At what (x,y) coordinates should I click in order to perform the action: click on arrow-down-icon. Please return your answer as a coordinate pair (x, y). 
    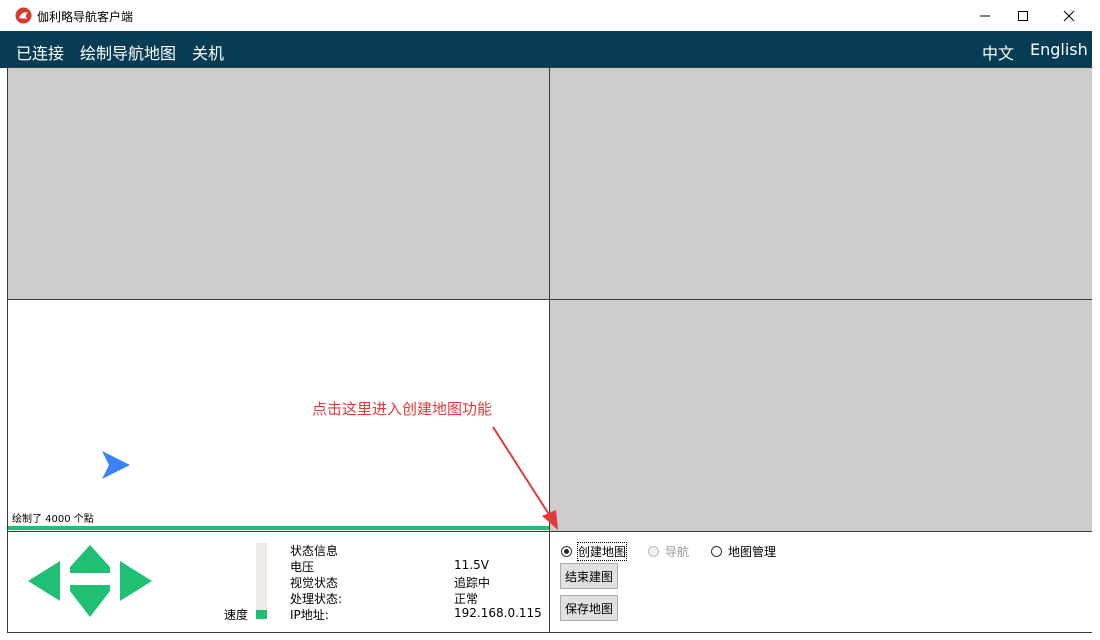
    Looking at the image, I should click on (90, 601).